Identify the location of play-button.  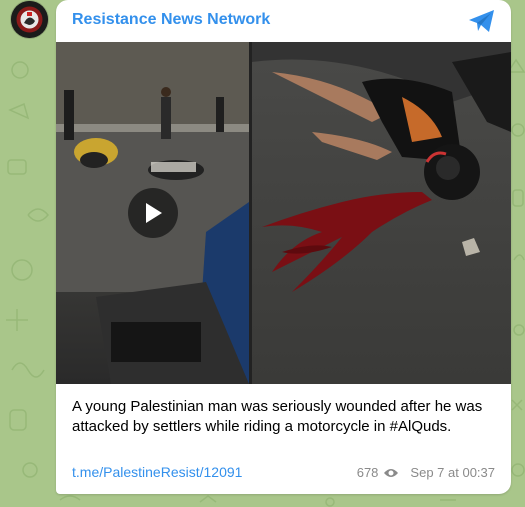
(153, 213).